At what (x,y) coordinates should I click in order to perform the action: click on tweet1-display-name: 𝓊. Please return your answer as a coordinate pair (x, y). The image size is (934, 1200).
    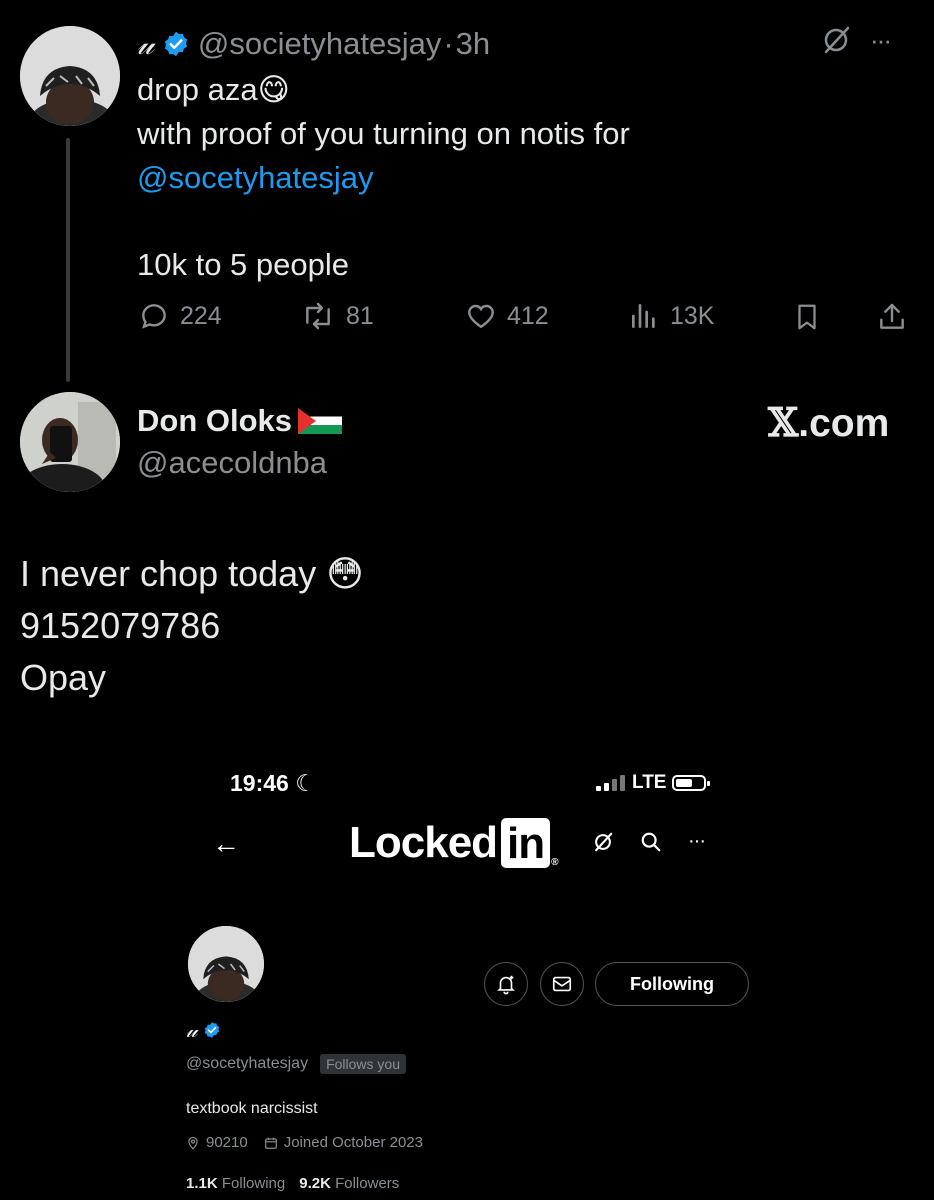
    Looking at the image, I should click on (145, 44).